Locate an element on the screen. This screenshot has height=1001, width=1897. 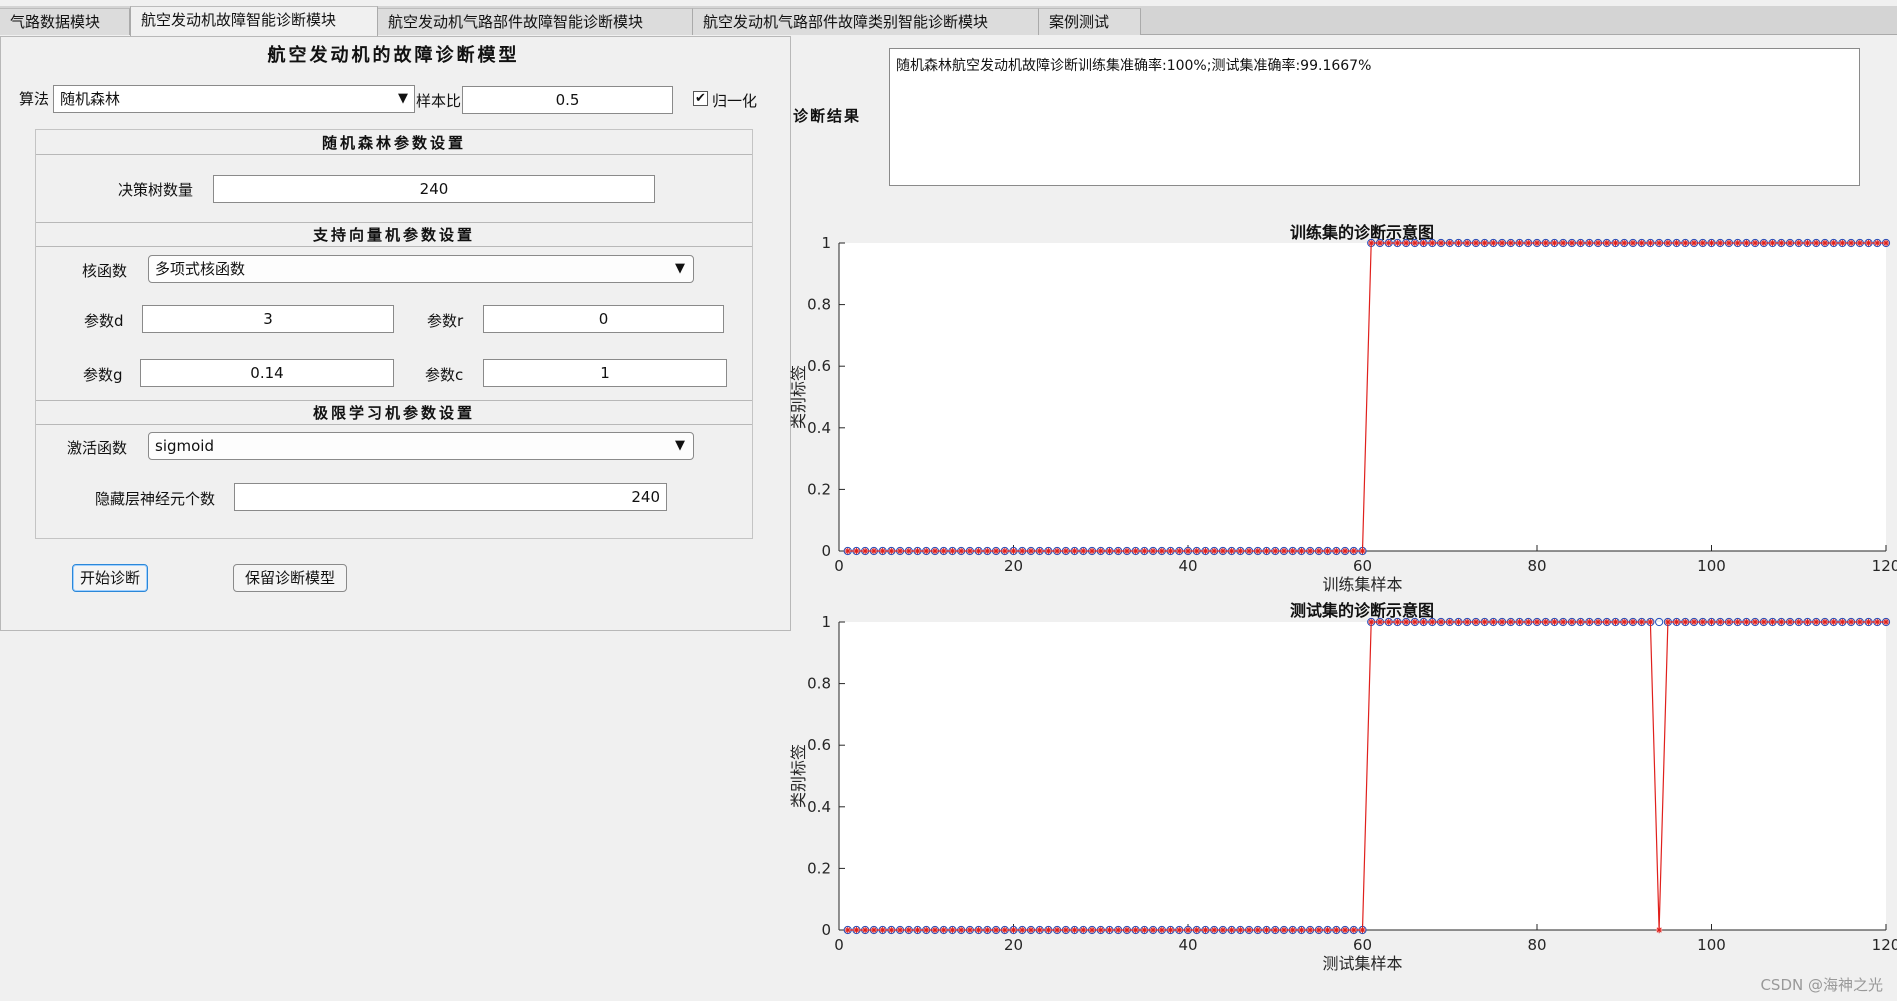
param-c-input: 1 is located at coordinates (605, 373).